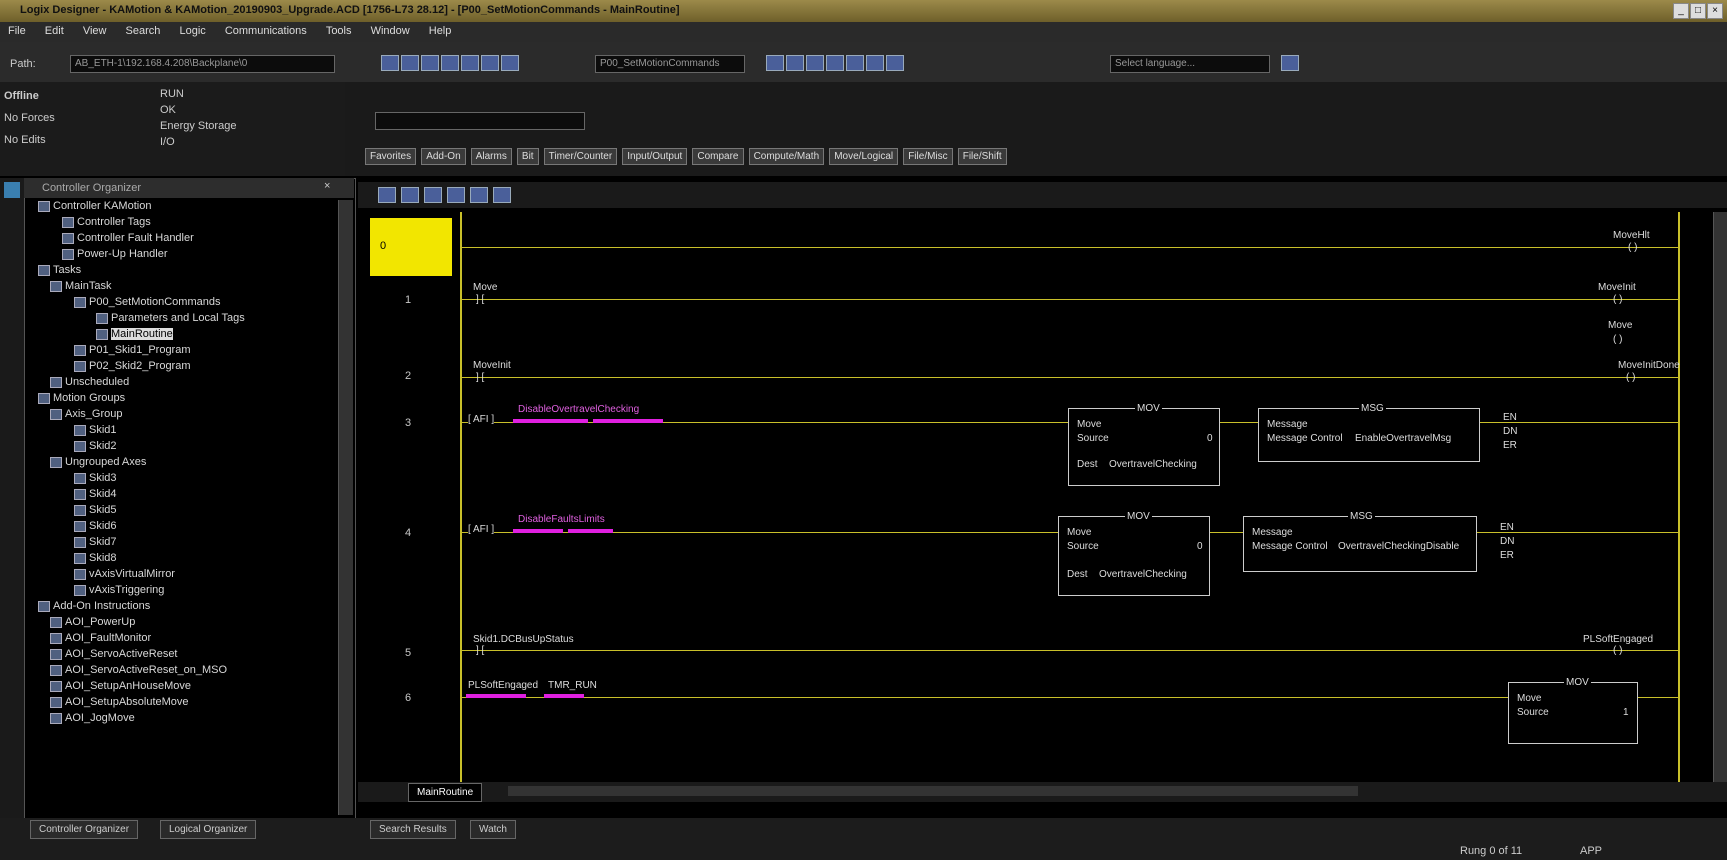 The height and width of the screenshot is (860, 1727). I want to click on zoom-icon, so click(815, 63).